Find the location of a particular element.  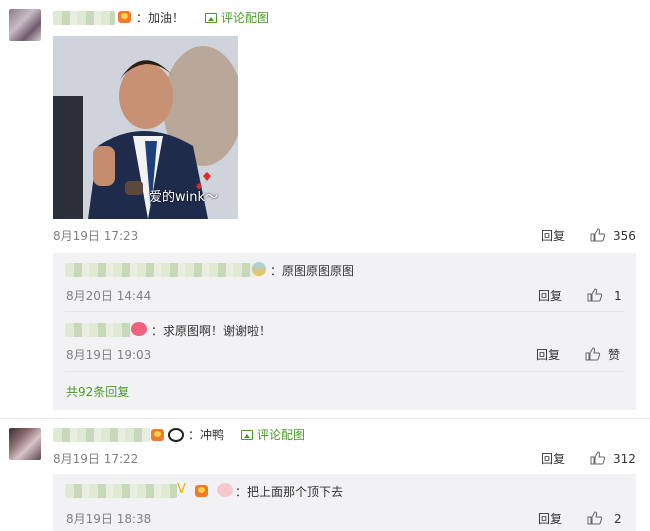

like-label: 赞 is located at coordinates (614, 355).